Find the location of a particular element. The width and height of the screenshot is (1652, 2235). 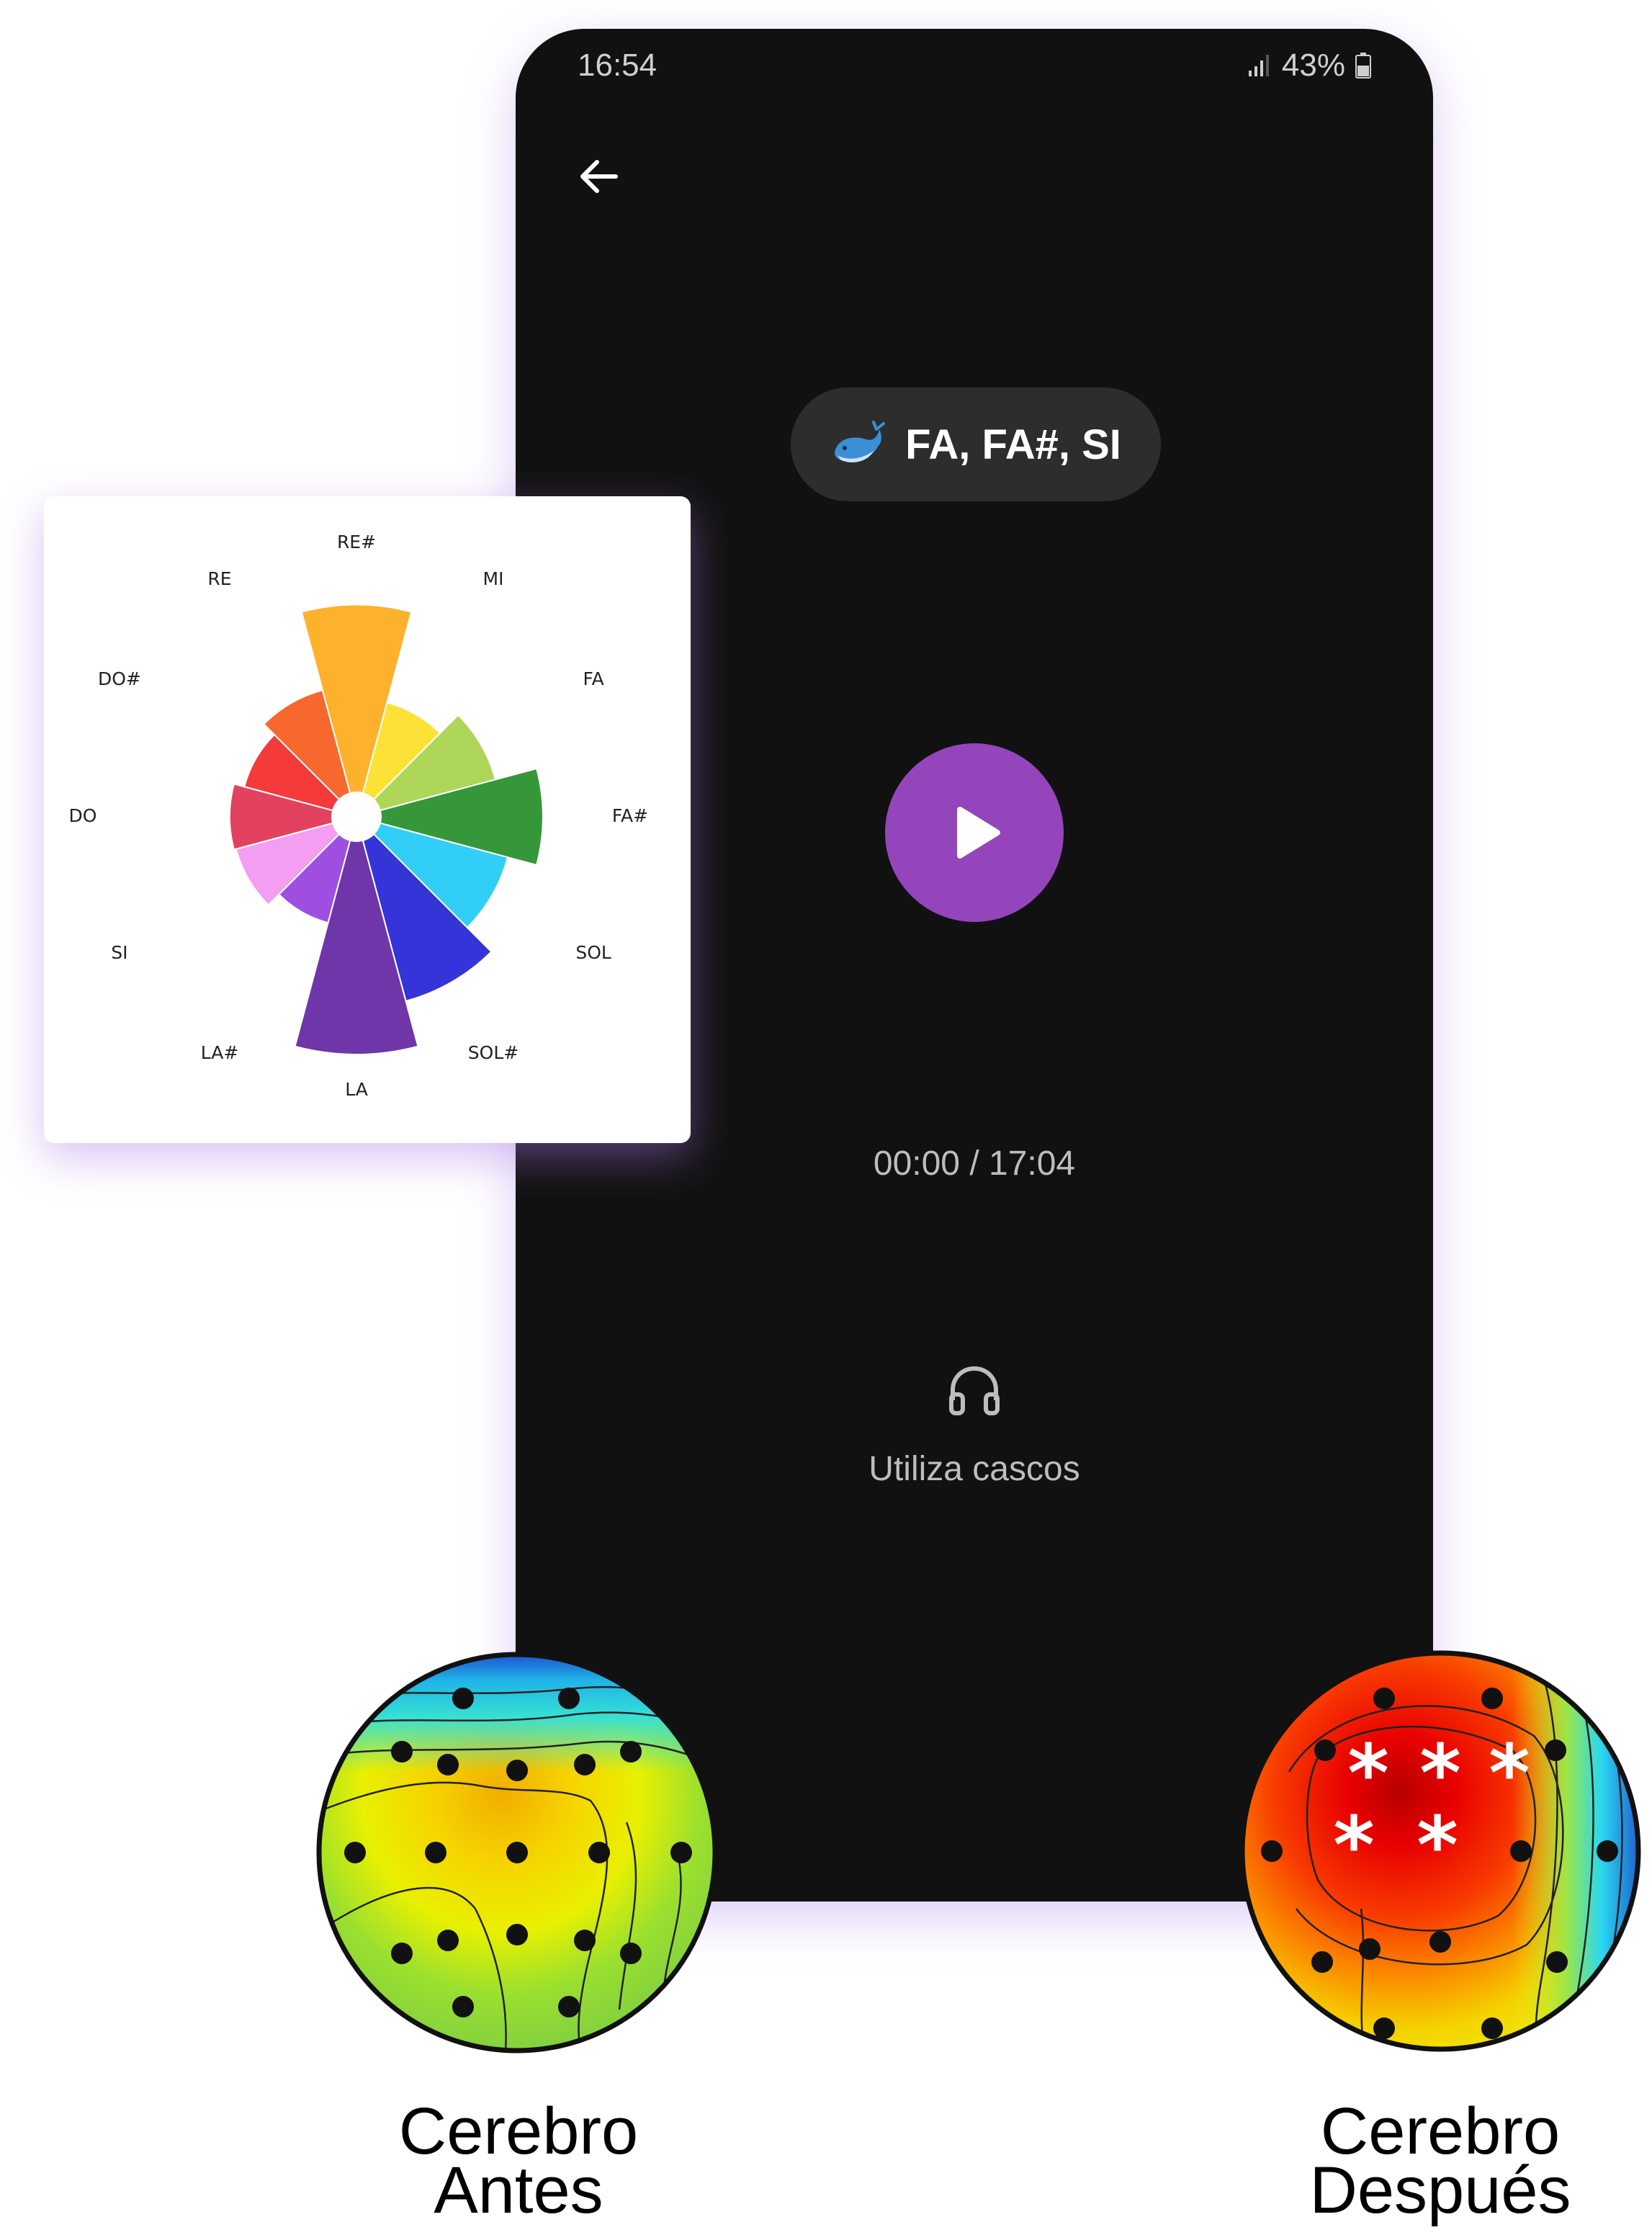

headphones-icon is located at coordinates (974, 1391).